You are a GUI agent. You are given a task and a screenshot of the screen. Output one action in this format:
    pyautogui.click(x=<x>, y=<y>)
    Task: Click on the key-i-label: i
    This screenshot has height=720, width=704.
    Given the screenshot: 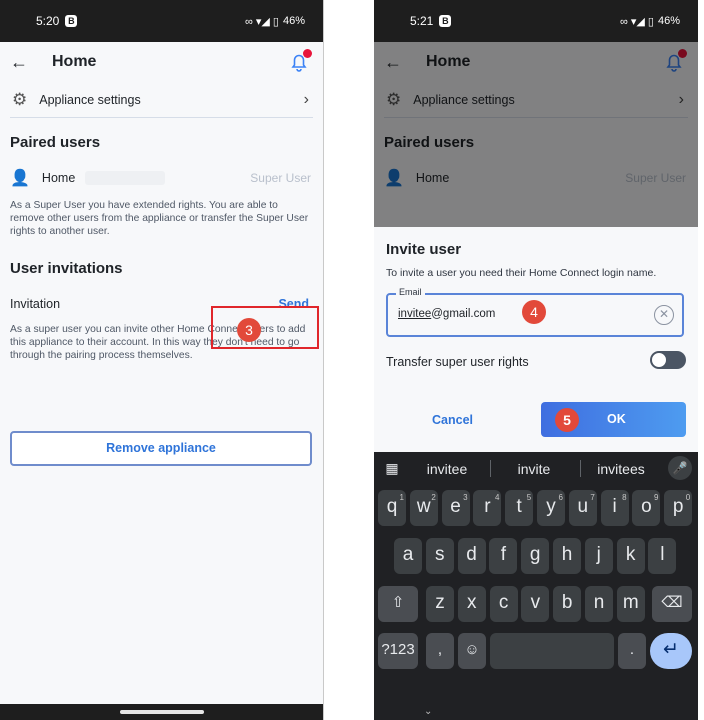 What is the action you would take?
    pyautogui.click(x=614, y=506)
    